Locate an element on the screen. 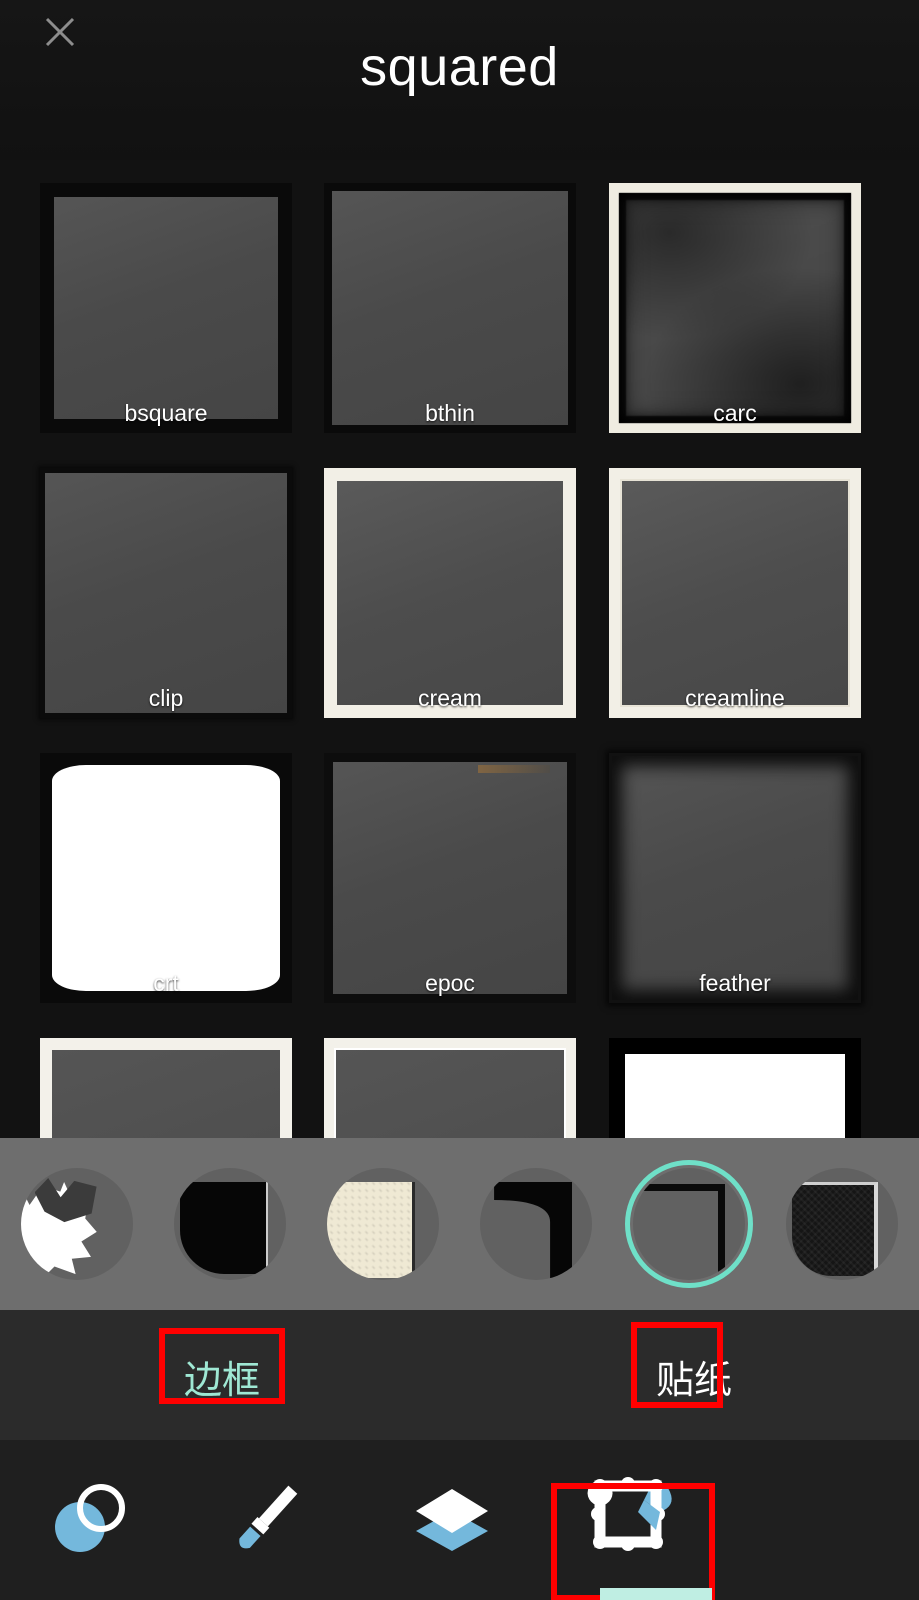  frame-item-creamline: creamline is located at coordinates (735, 593).